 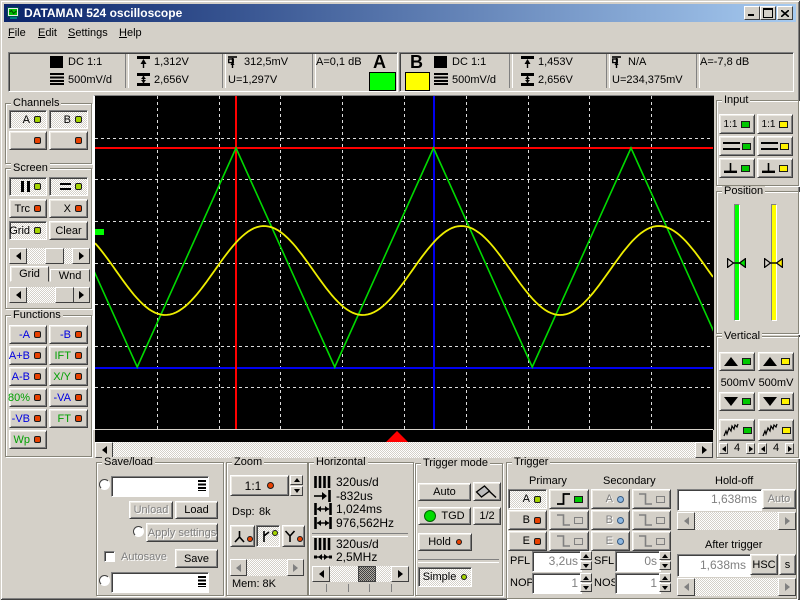 What do you see at coordinates (586, 587) in the screenshot?
I see `nop-decrement` at bounding box center [586, 587].